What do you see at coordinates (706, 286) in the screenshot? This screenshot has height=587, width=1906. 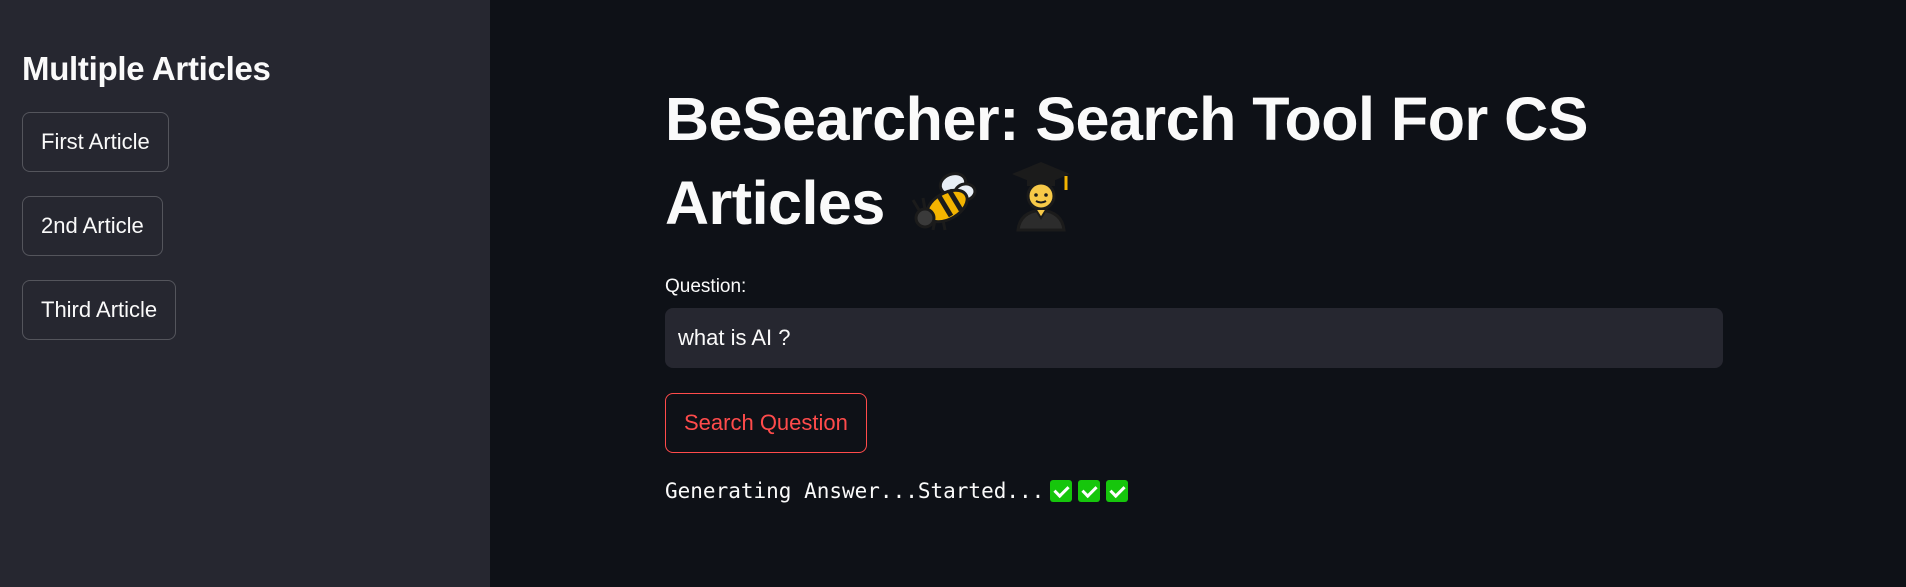 I see `question-label: Question:` at bounding box center [706, 286].